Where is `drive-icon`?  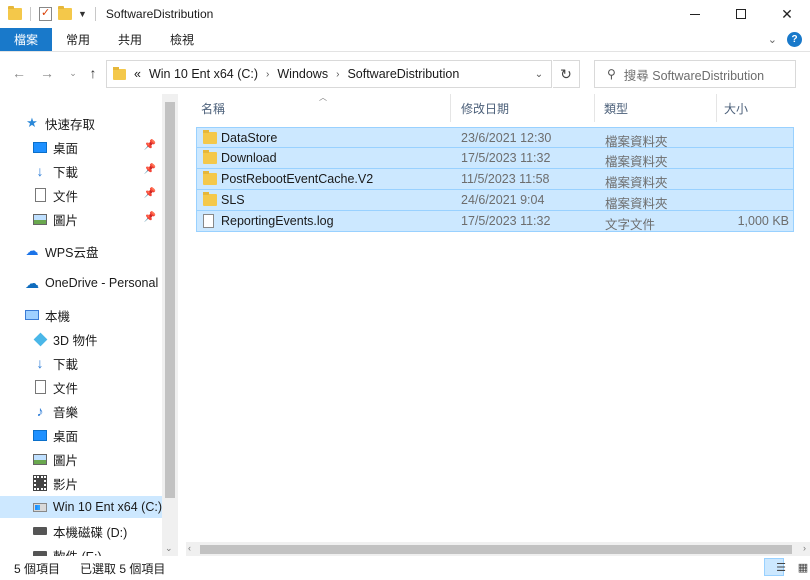
drive-icon is located at coordinates (40, 551).